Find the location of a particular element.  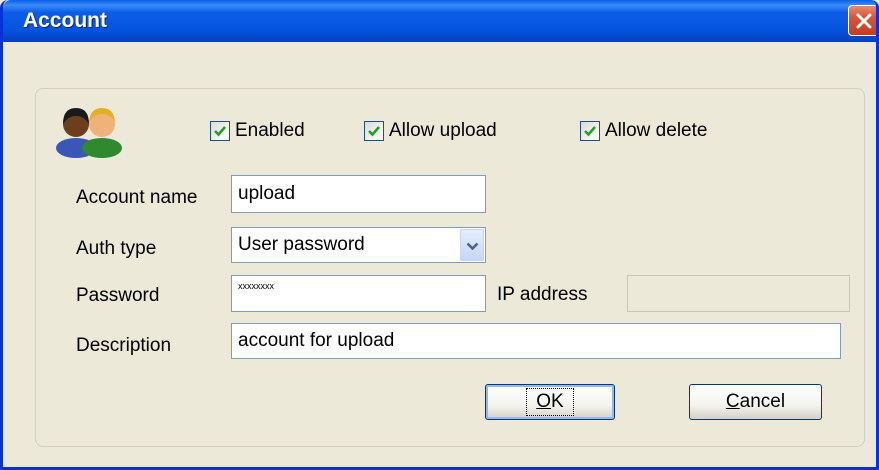

enabled-checkbox: Enabled is located at coordinates (257, 131).